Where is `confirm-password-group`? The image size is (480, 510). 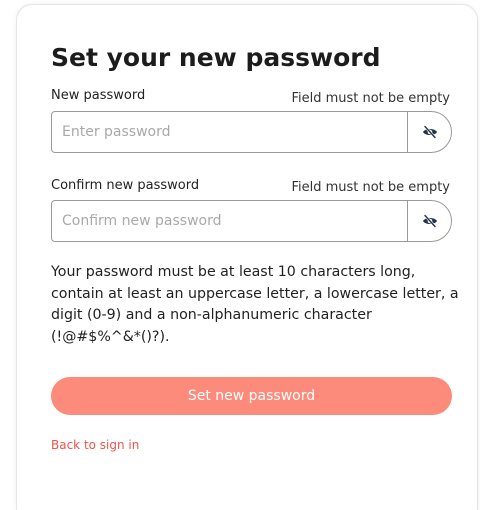 confirm-password-group is located at coordinates (251, 221).